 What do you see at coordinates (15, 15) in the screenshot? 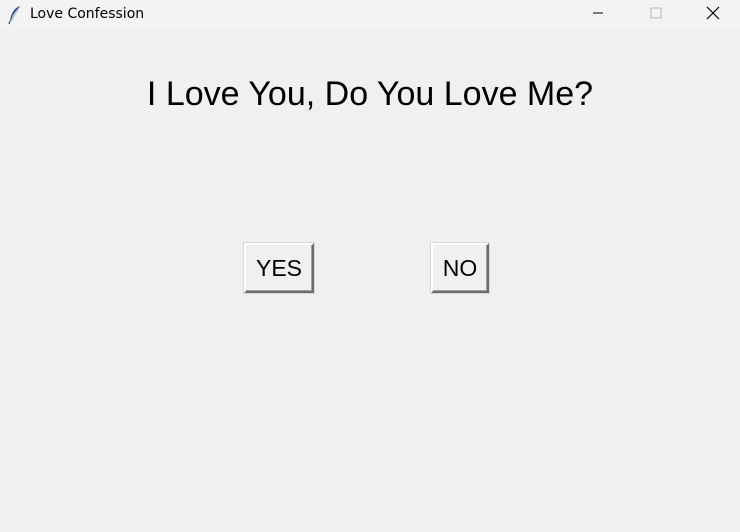
I see `feather-icon` at bounding box center [15, 15].